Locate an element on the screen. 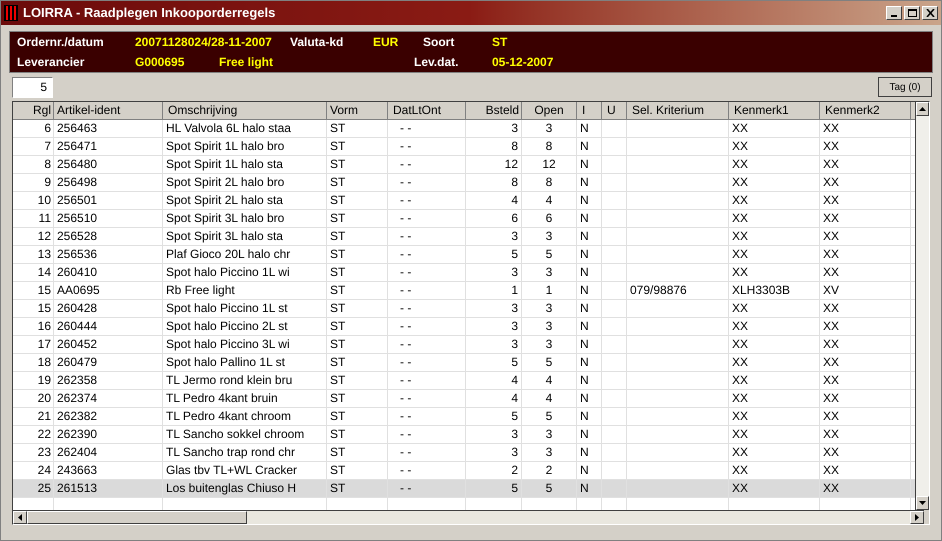  close-button is located at coordinates (930, 13).